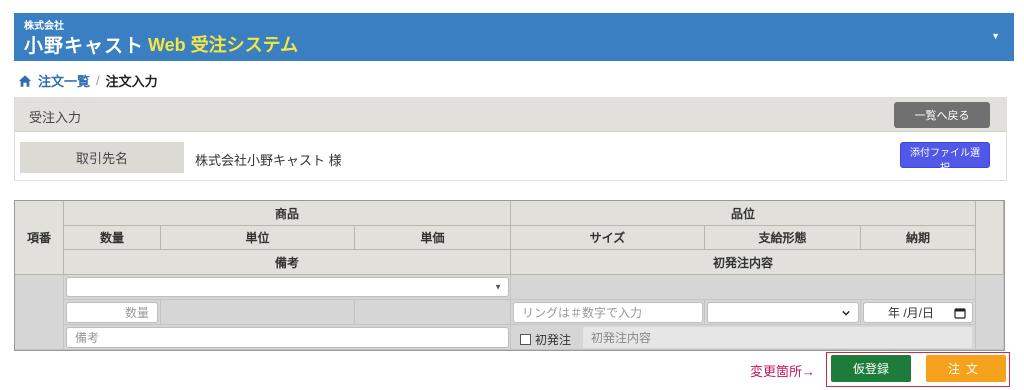 The width and height of the screenshot is (1024, 390). I want to click on chevron-down-icon, so click(846, 313).